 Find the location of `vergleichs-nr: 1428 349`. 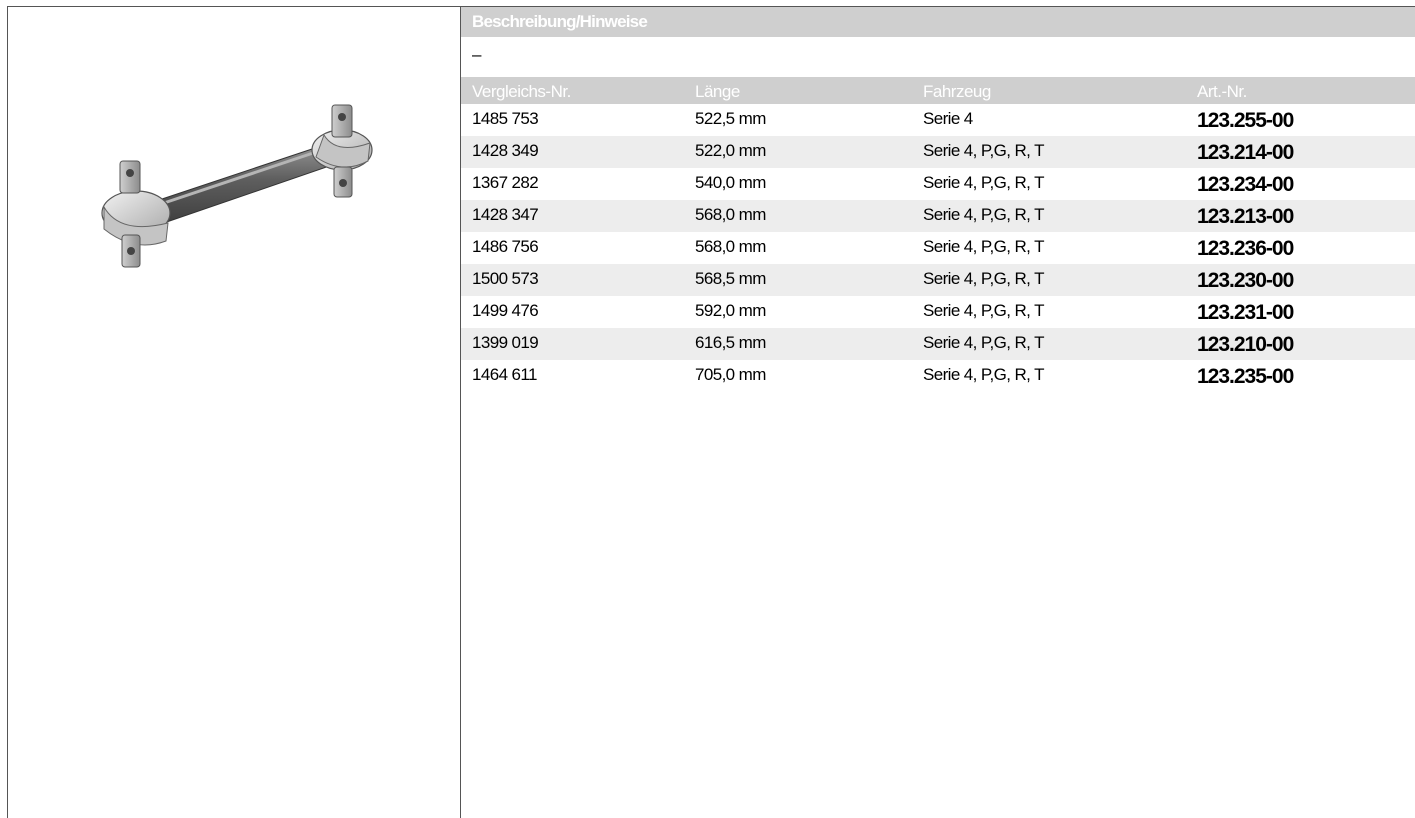

vergleichs-nr: 1428 349 is located at coordinates (505, 150).